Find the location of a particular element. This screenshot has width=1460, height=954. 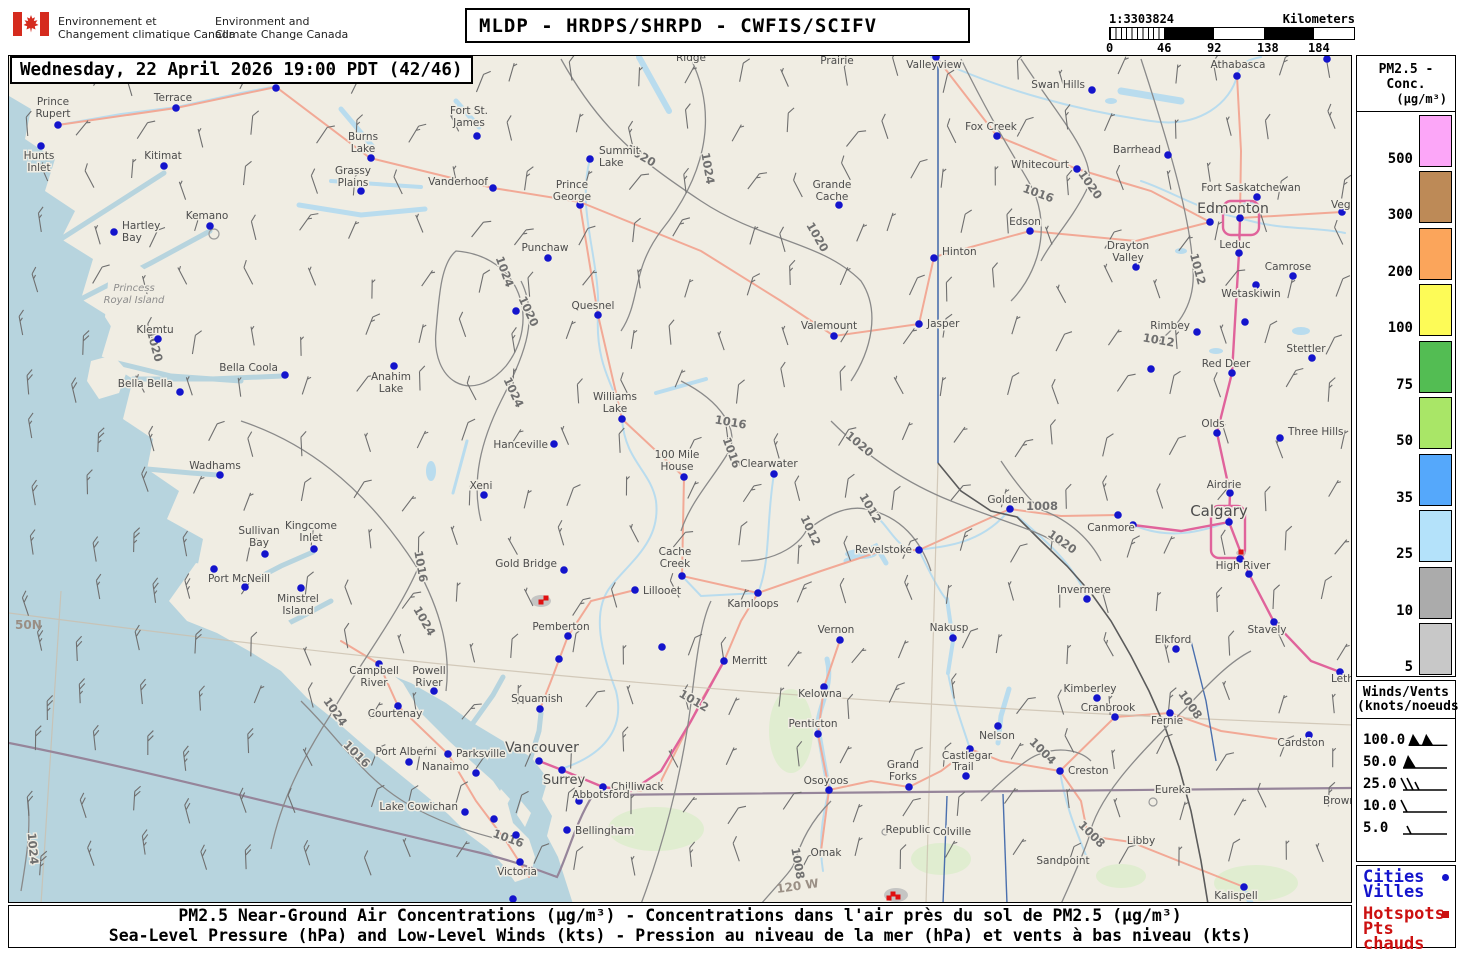

city-label: Libby is located at coordinates (1141, 841).